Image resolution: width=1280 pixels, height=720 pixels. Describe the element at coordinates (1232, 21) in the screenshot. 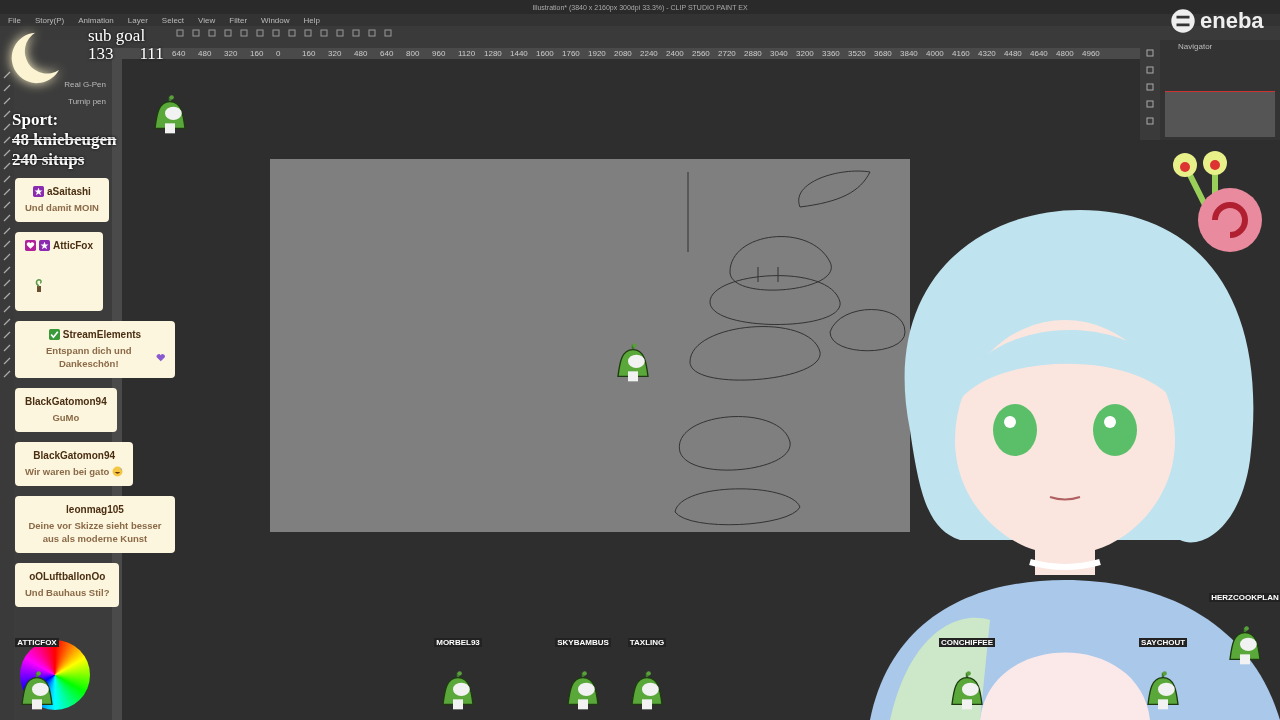

I see `logo-text: eneba` at that location.